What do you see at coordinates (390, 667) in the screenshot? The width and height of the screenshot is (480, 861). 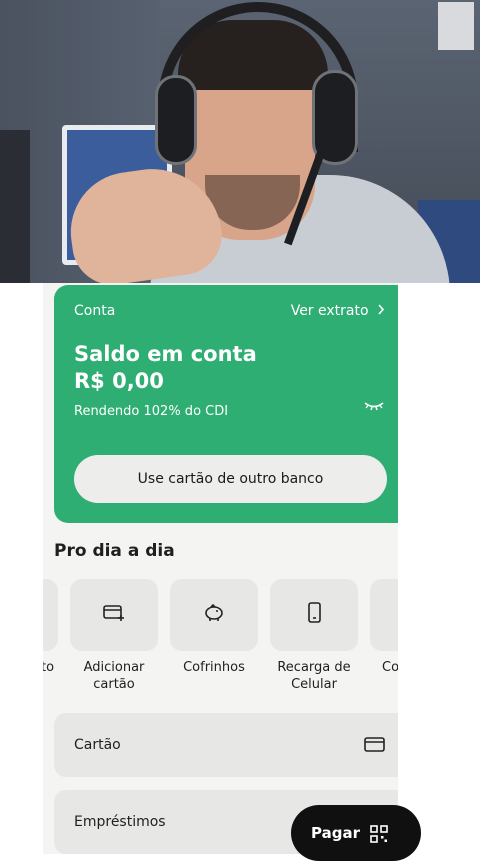 I see `shortcut-label-partial-right: Co tra` at bounding box center [390, 667].